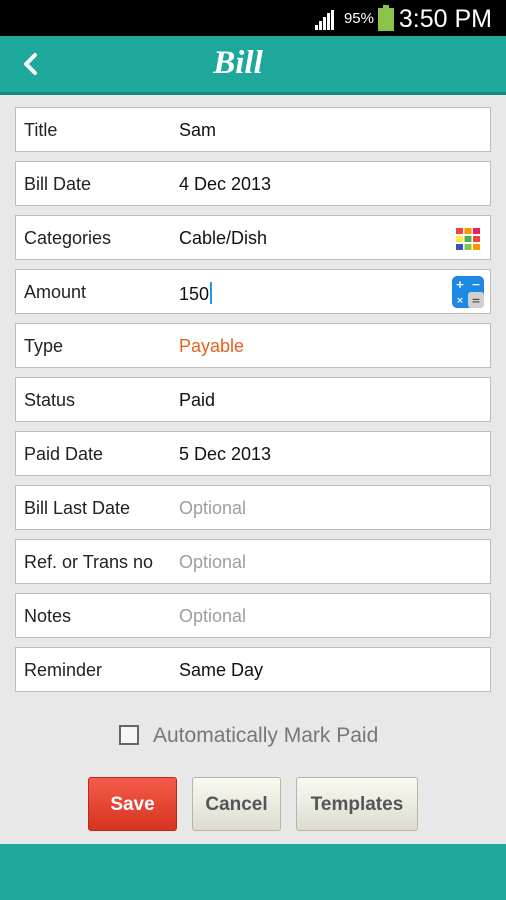 The height and width of the screenshot is (900, 506). What do you see at coordinates (44, 346) in the screenshot?
I see `field-label: Type` at bounding box center [44, 346].